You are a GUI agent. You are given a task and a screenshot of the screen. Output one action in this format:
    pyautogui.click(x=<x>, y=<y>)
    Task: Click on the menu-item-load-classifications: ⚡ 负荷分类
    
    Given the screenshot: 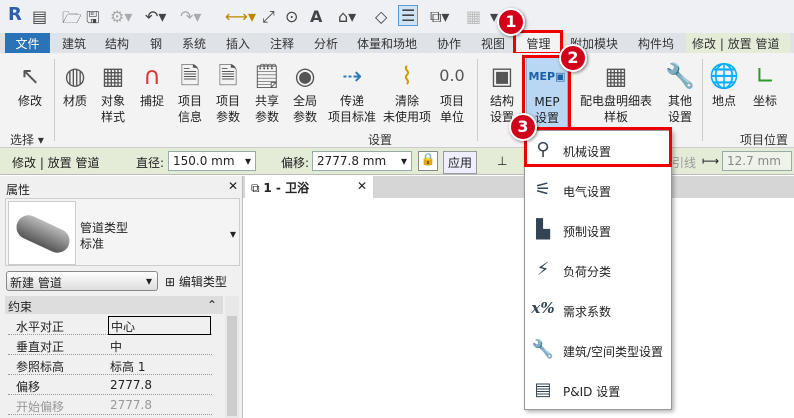 What is the action you would take?
    pyautogui.click(x=598, y=271)
    